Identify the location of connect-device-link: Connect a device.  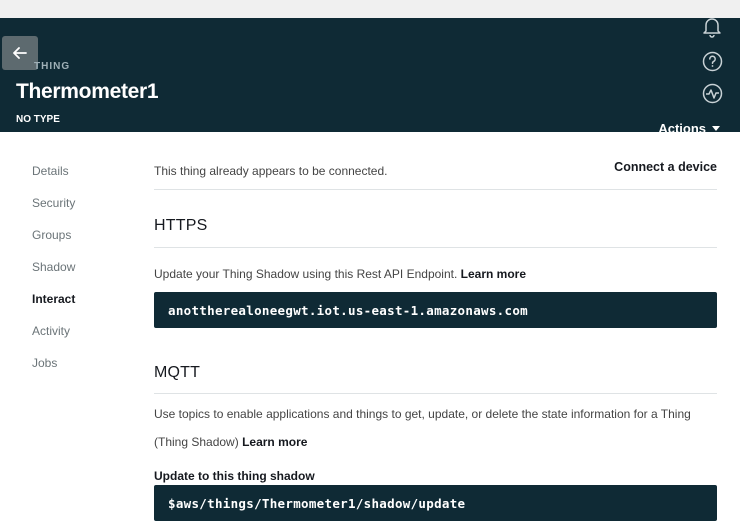
(665, 167).